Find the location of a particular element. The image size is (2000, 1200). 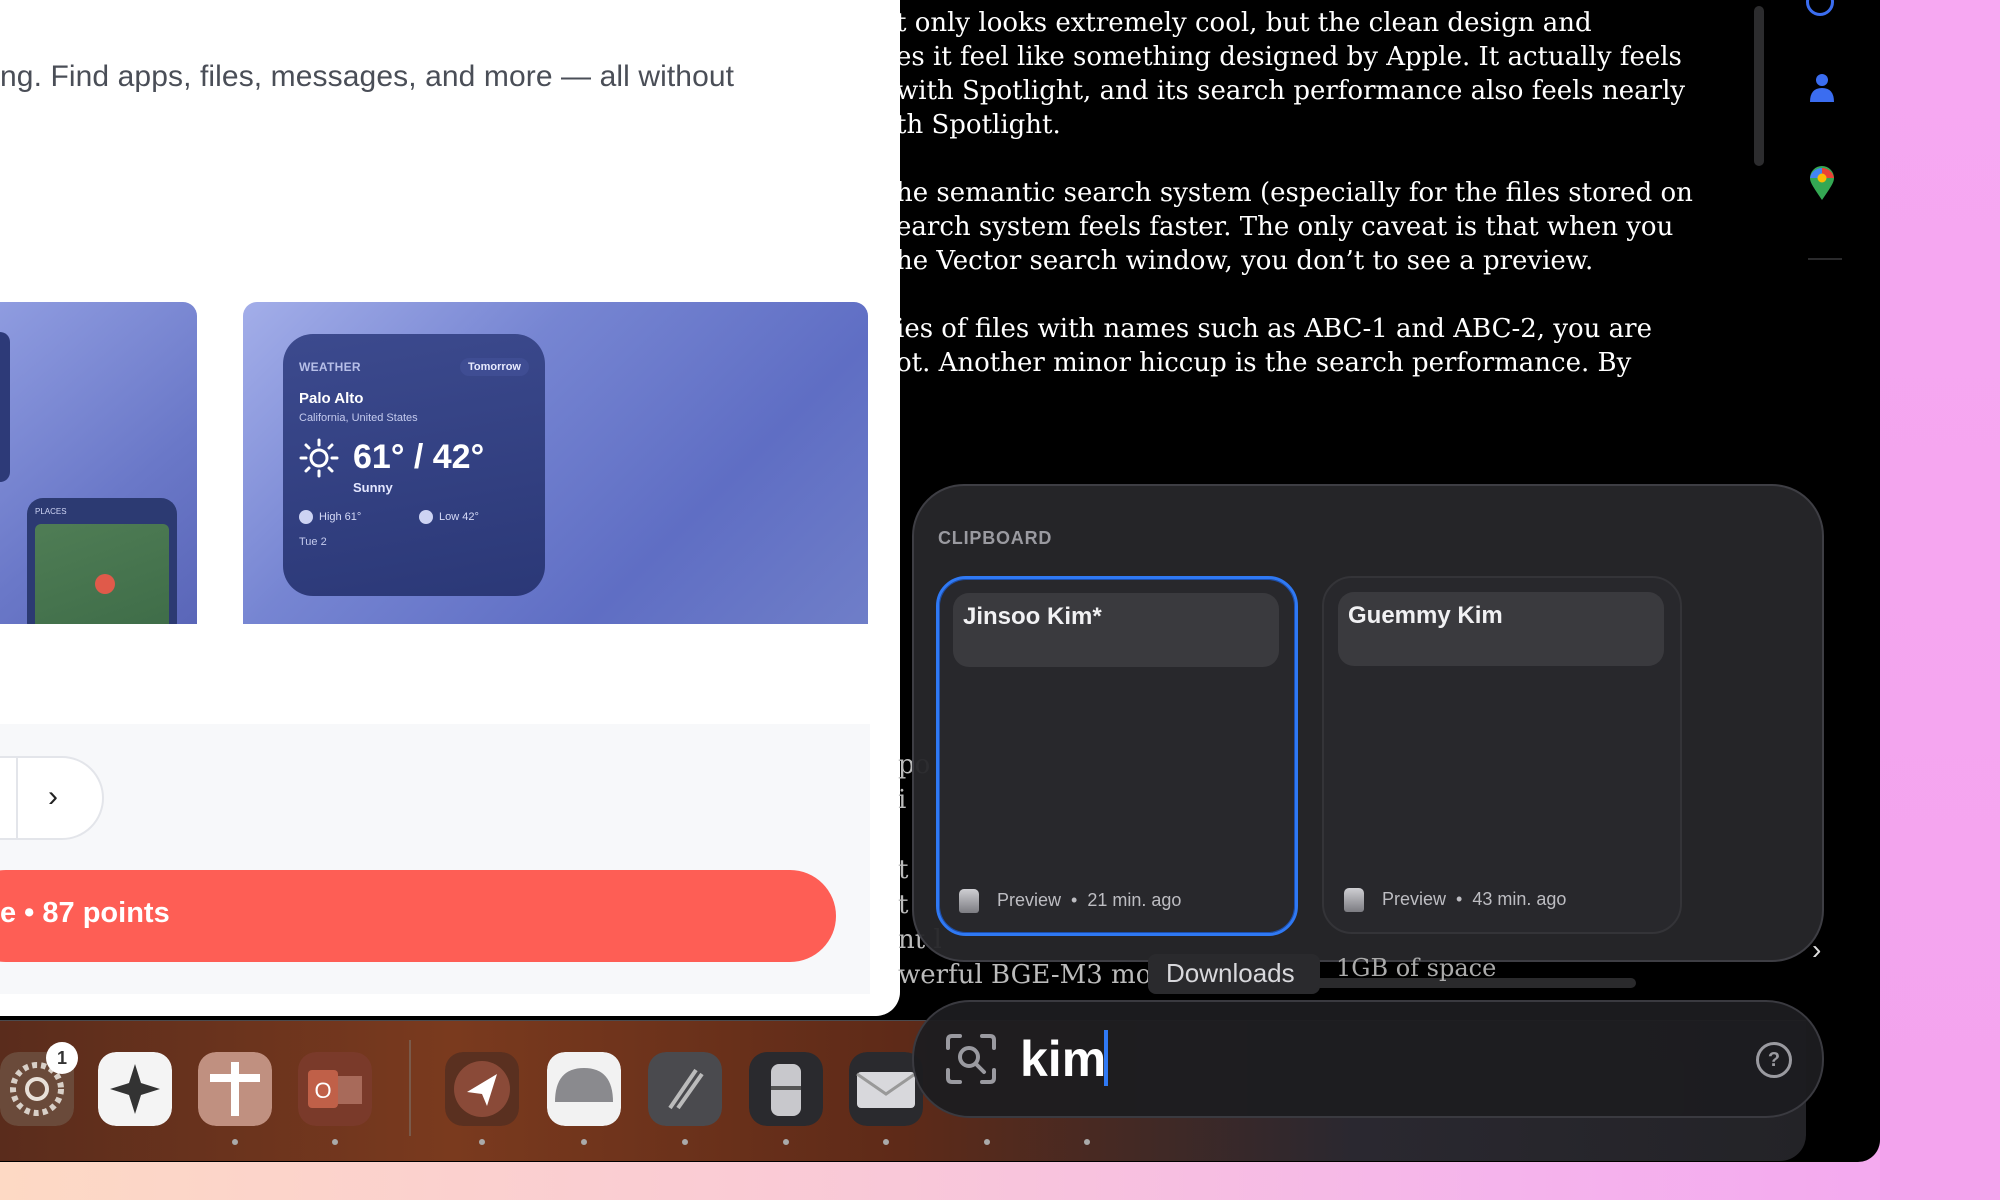

paw-app-icon is located at coordinates (482, 1089).